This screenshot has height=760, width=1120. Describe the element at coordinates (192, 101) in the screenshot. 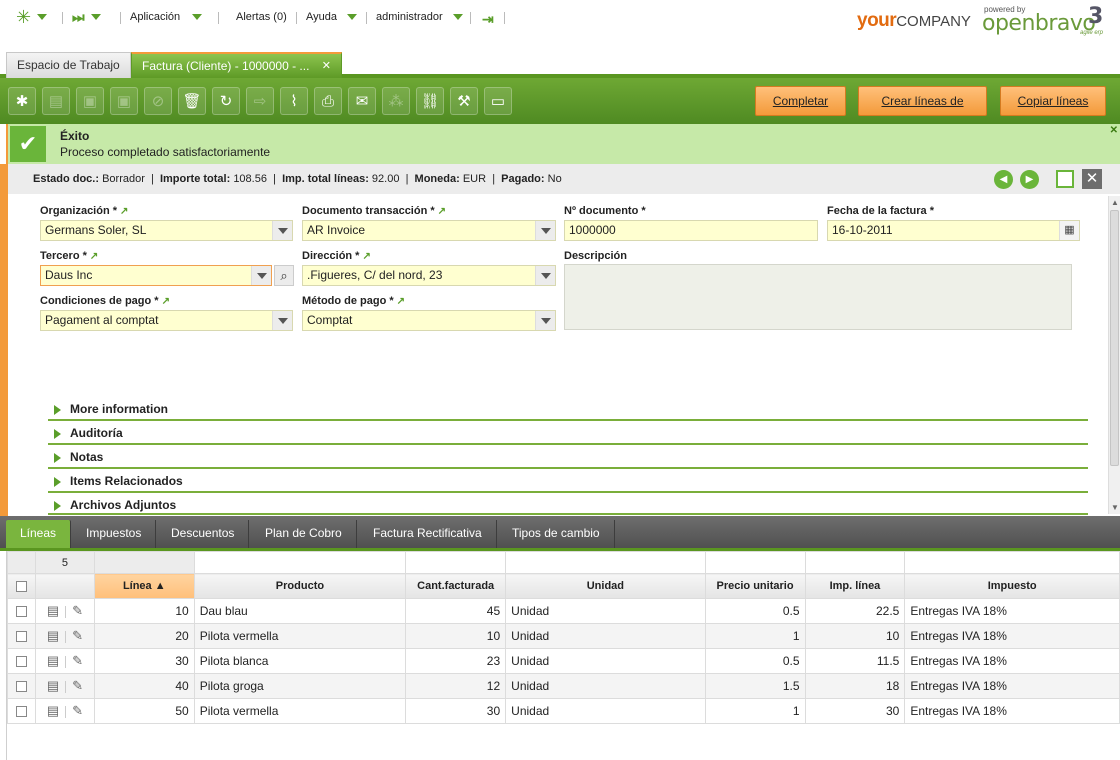

I see `delete-icon: 🗑` at that location.